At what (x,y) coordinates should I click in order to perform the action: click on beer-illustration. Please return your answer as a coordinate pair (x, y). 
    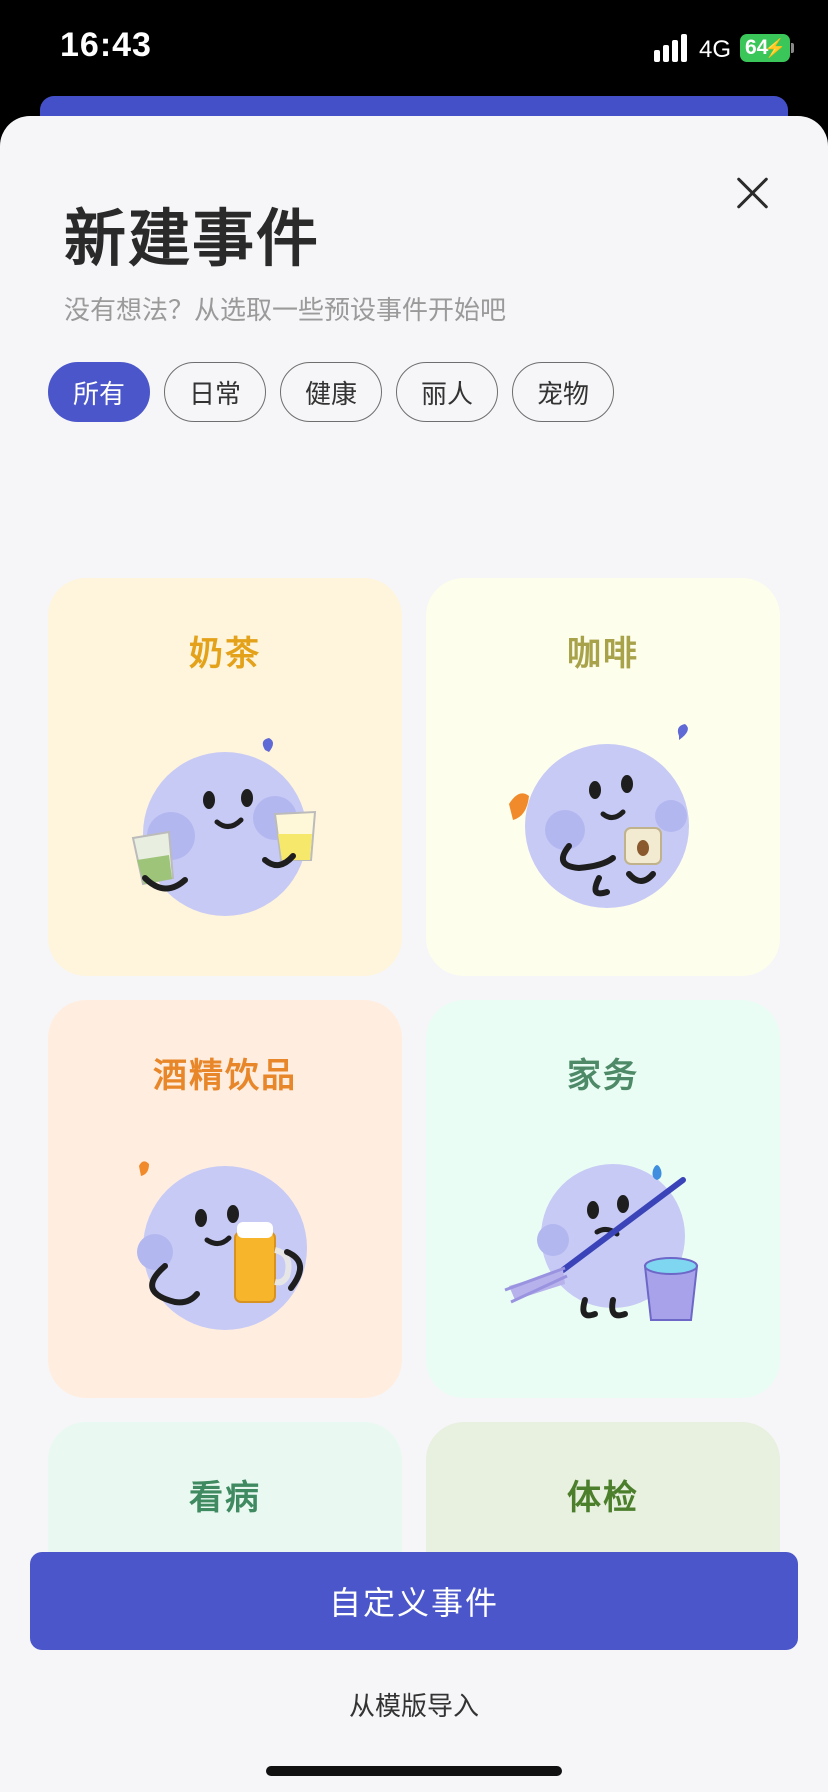
    Looking at the image, I should click on (222, 1245).